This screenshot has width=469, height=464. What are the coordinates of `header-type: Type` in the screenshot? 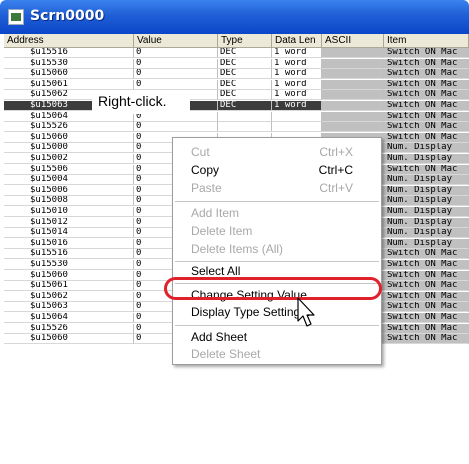 It's located at (245, 41).